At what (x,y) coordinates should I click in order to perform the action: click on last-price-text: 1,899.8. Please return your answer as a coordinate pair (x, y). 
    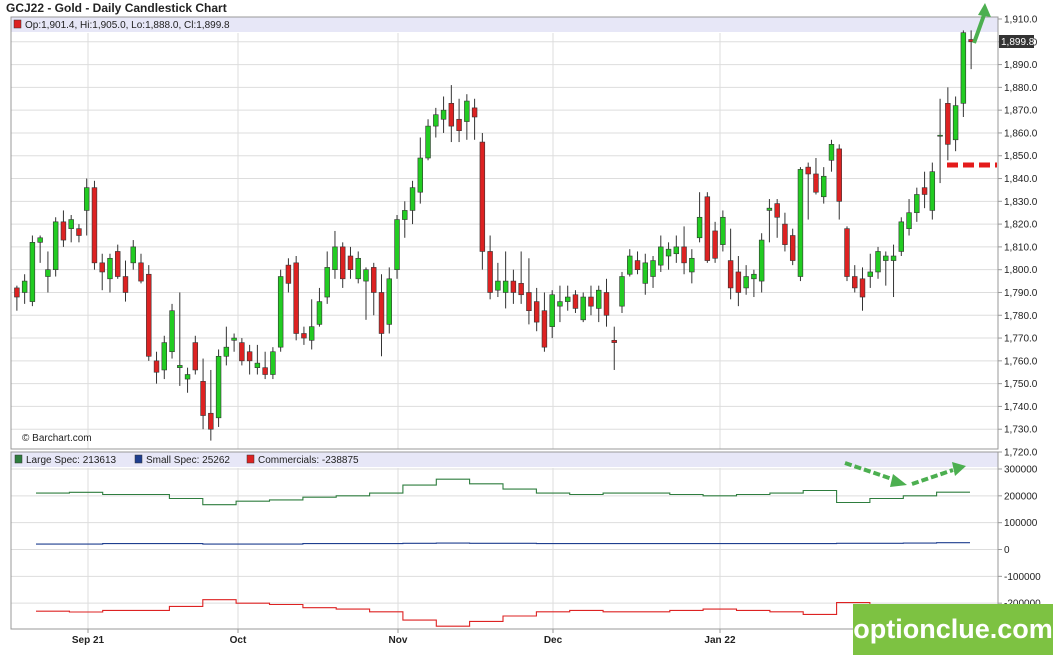
    Looking at the image, I should click on (1018, 42).